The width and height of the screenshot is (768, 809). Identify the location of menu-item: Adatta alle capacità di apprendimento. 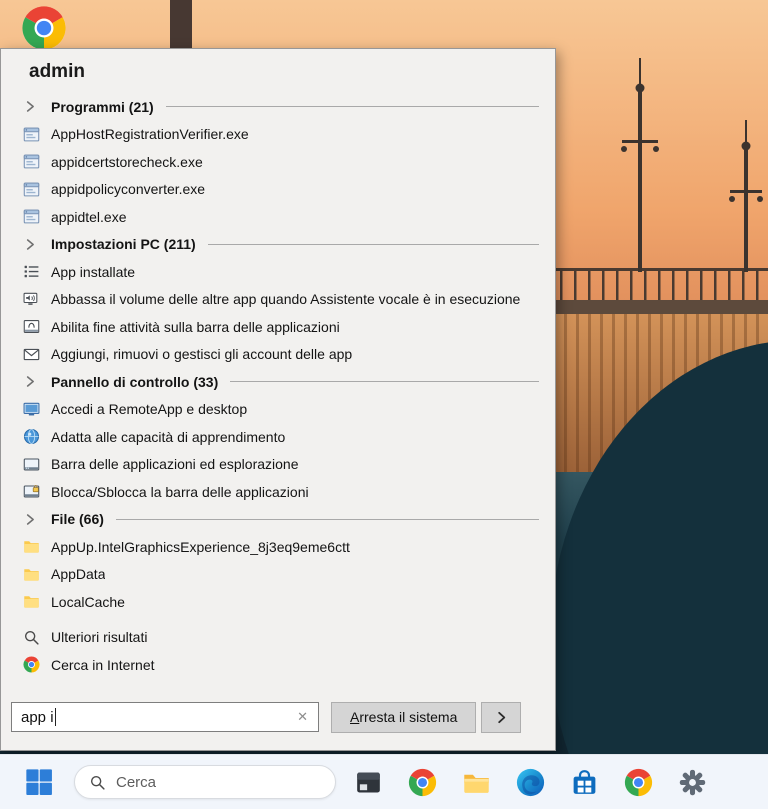
(278, 437).